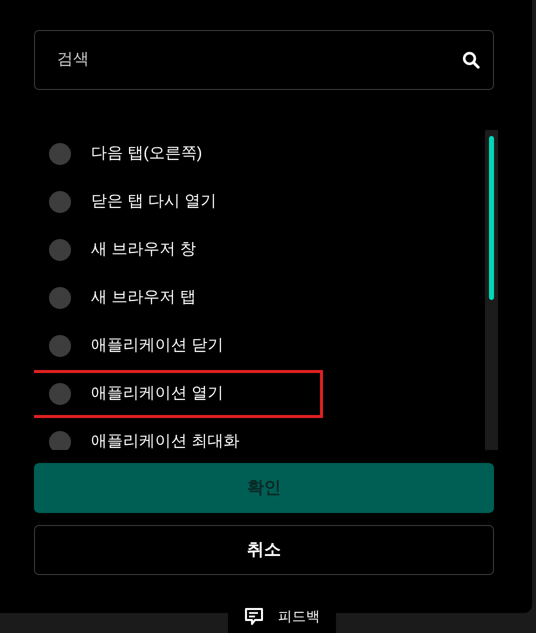  I want to click on option-label: 닫은 탭 다시 열기, so click(153, 202).